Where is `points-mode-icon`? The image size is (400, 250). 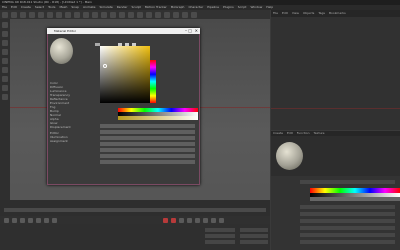 points-mode-icon is located at coordinates (5, 61).